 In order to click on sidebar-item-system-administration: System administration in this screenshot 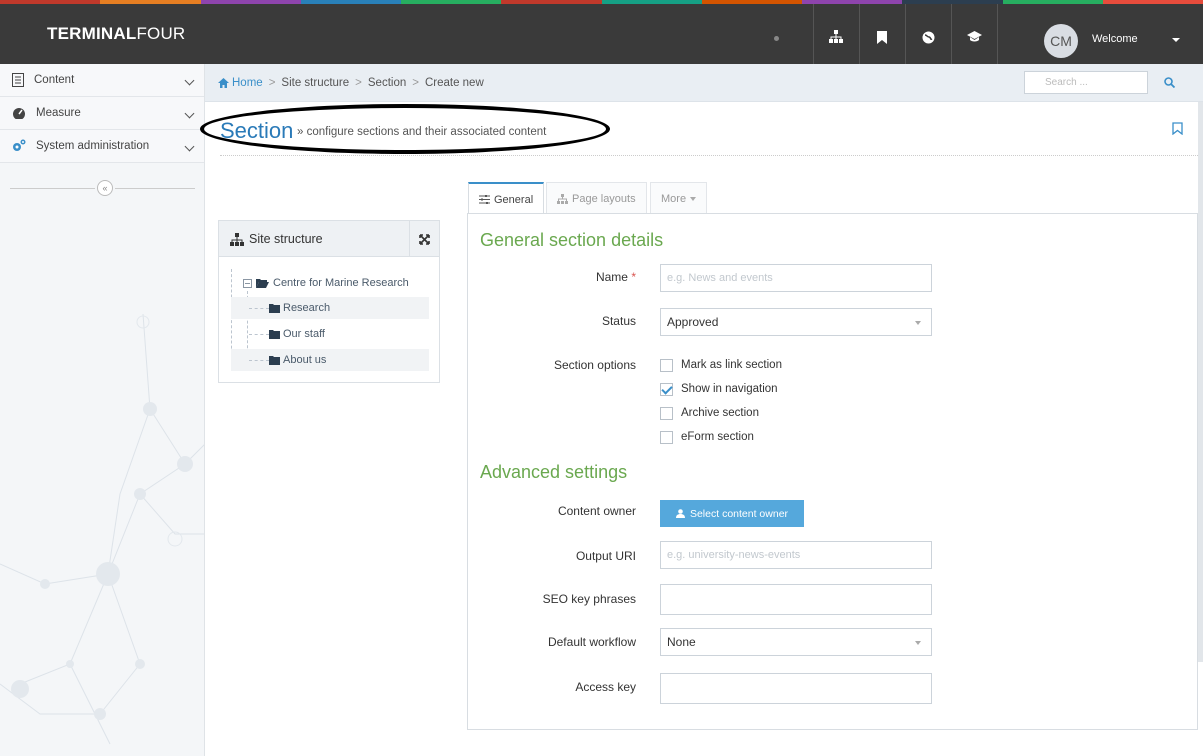, I will do `click(102, 146)`.